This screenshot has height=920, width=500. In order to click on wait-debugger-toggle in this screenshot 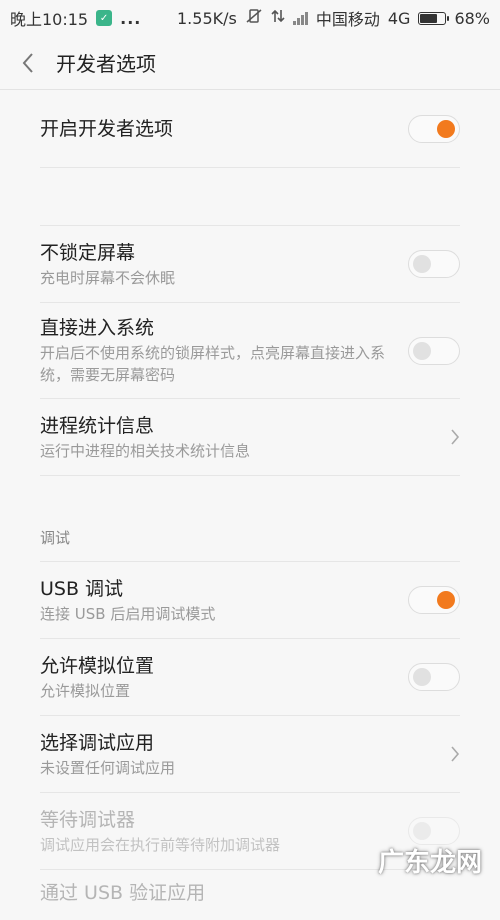, I will do `click(434, 831)`.